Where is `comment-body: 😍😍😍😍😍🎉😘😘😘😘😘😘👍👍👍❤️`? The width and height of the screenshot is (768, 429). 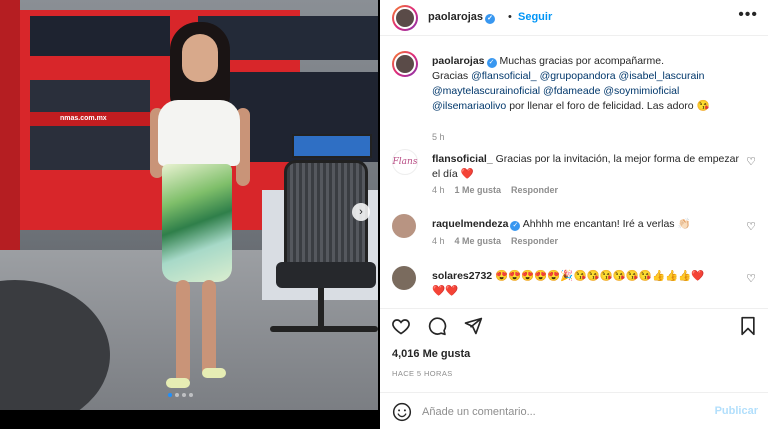 comment-body: 😍😍😍😍😍🎉😘😘😘😘😘😘👍👍👍❤️ is located at coordinates (600, 276).